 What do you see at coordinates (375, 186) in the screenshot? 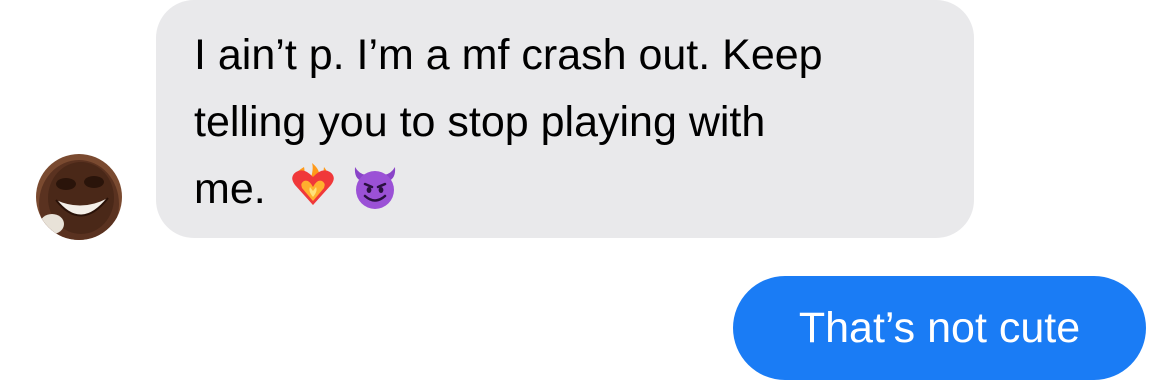
I see `smiling-devil-icon` at bounding box center [375, 186].